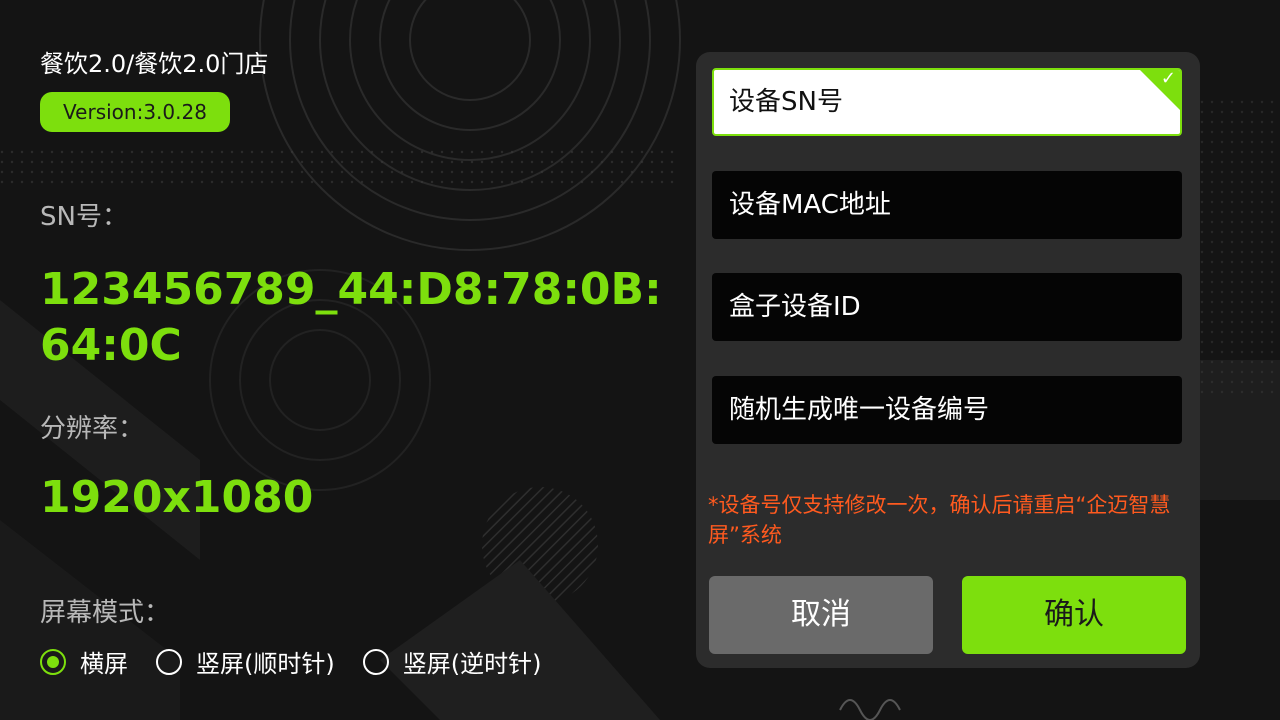 The height and width of the screenshot is (720, 1280). I want to click on confirm-button: 确认, so click(1074, 615).